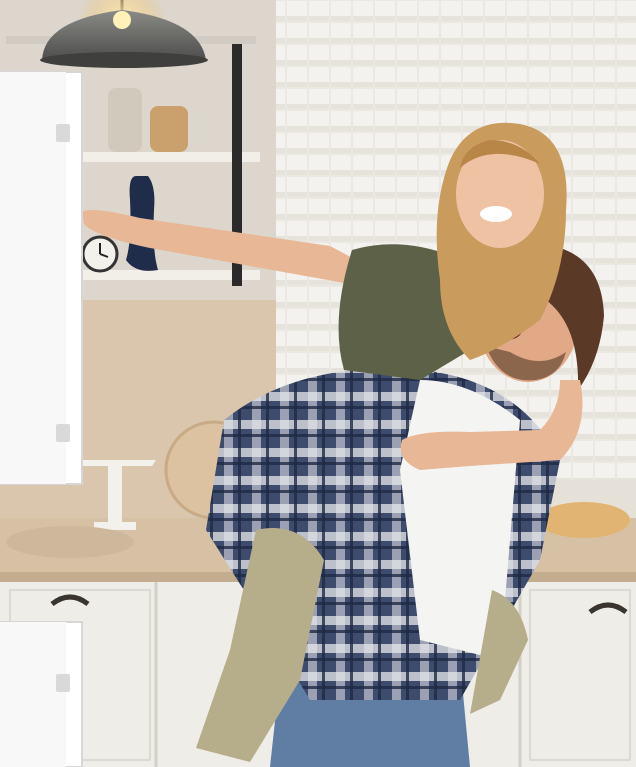  Describe the element at coordinates (70, 542) in the screenshot. I see `placemat` at that location.